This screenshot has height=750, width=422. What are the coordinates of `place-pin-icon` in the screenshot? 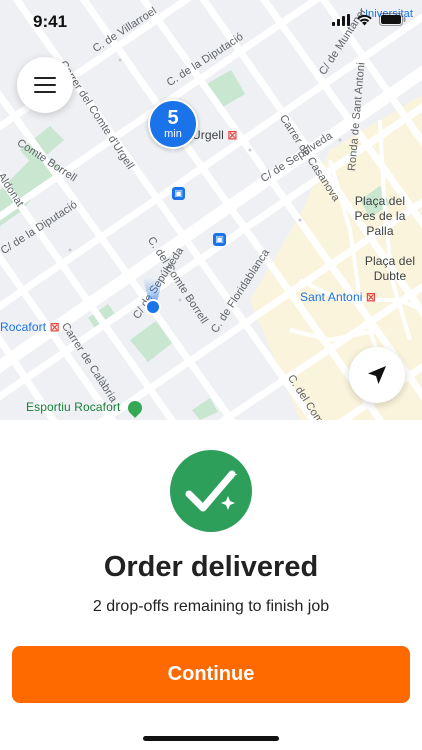 It's located at (134, 407).